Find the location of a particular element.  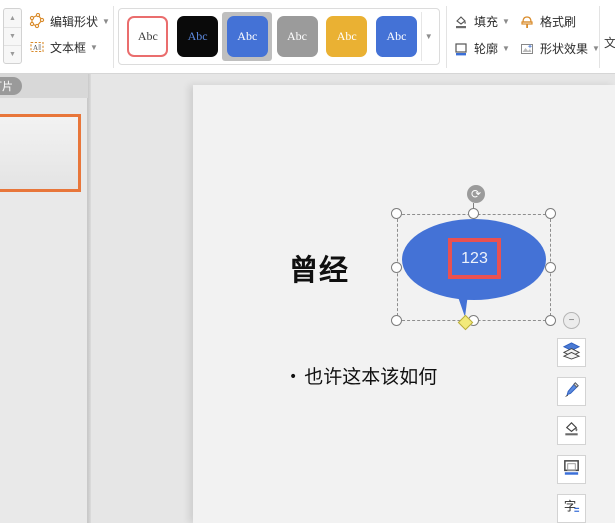

resize-handle-bottom-left is located at coordinates (396, 320).